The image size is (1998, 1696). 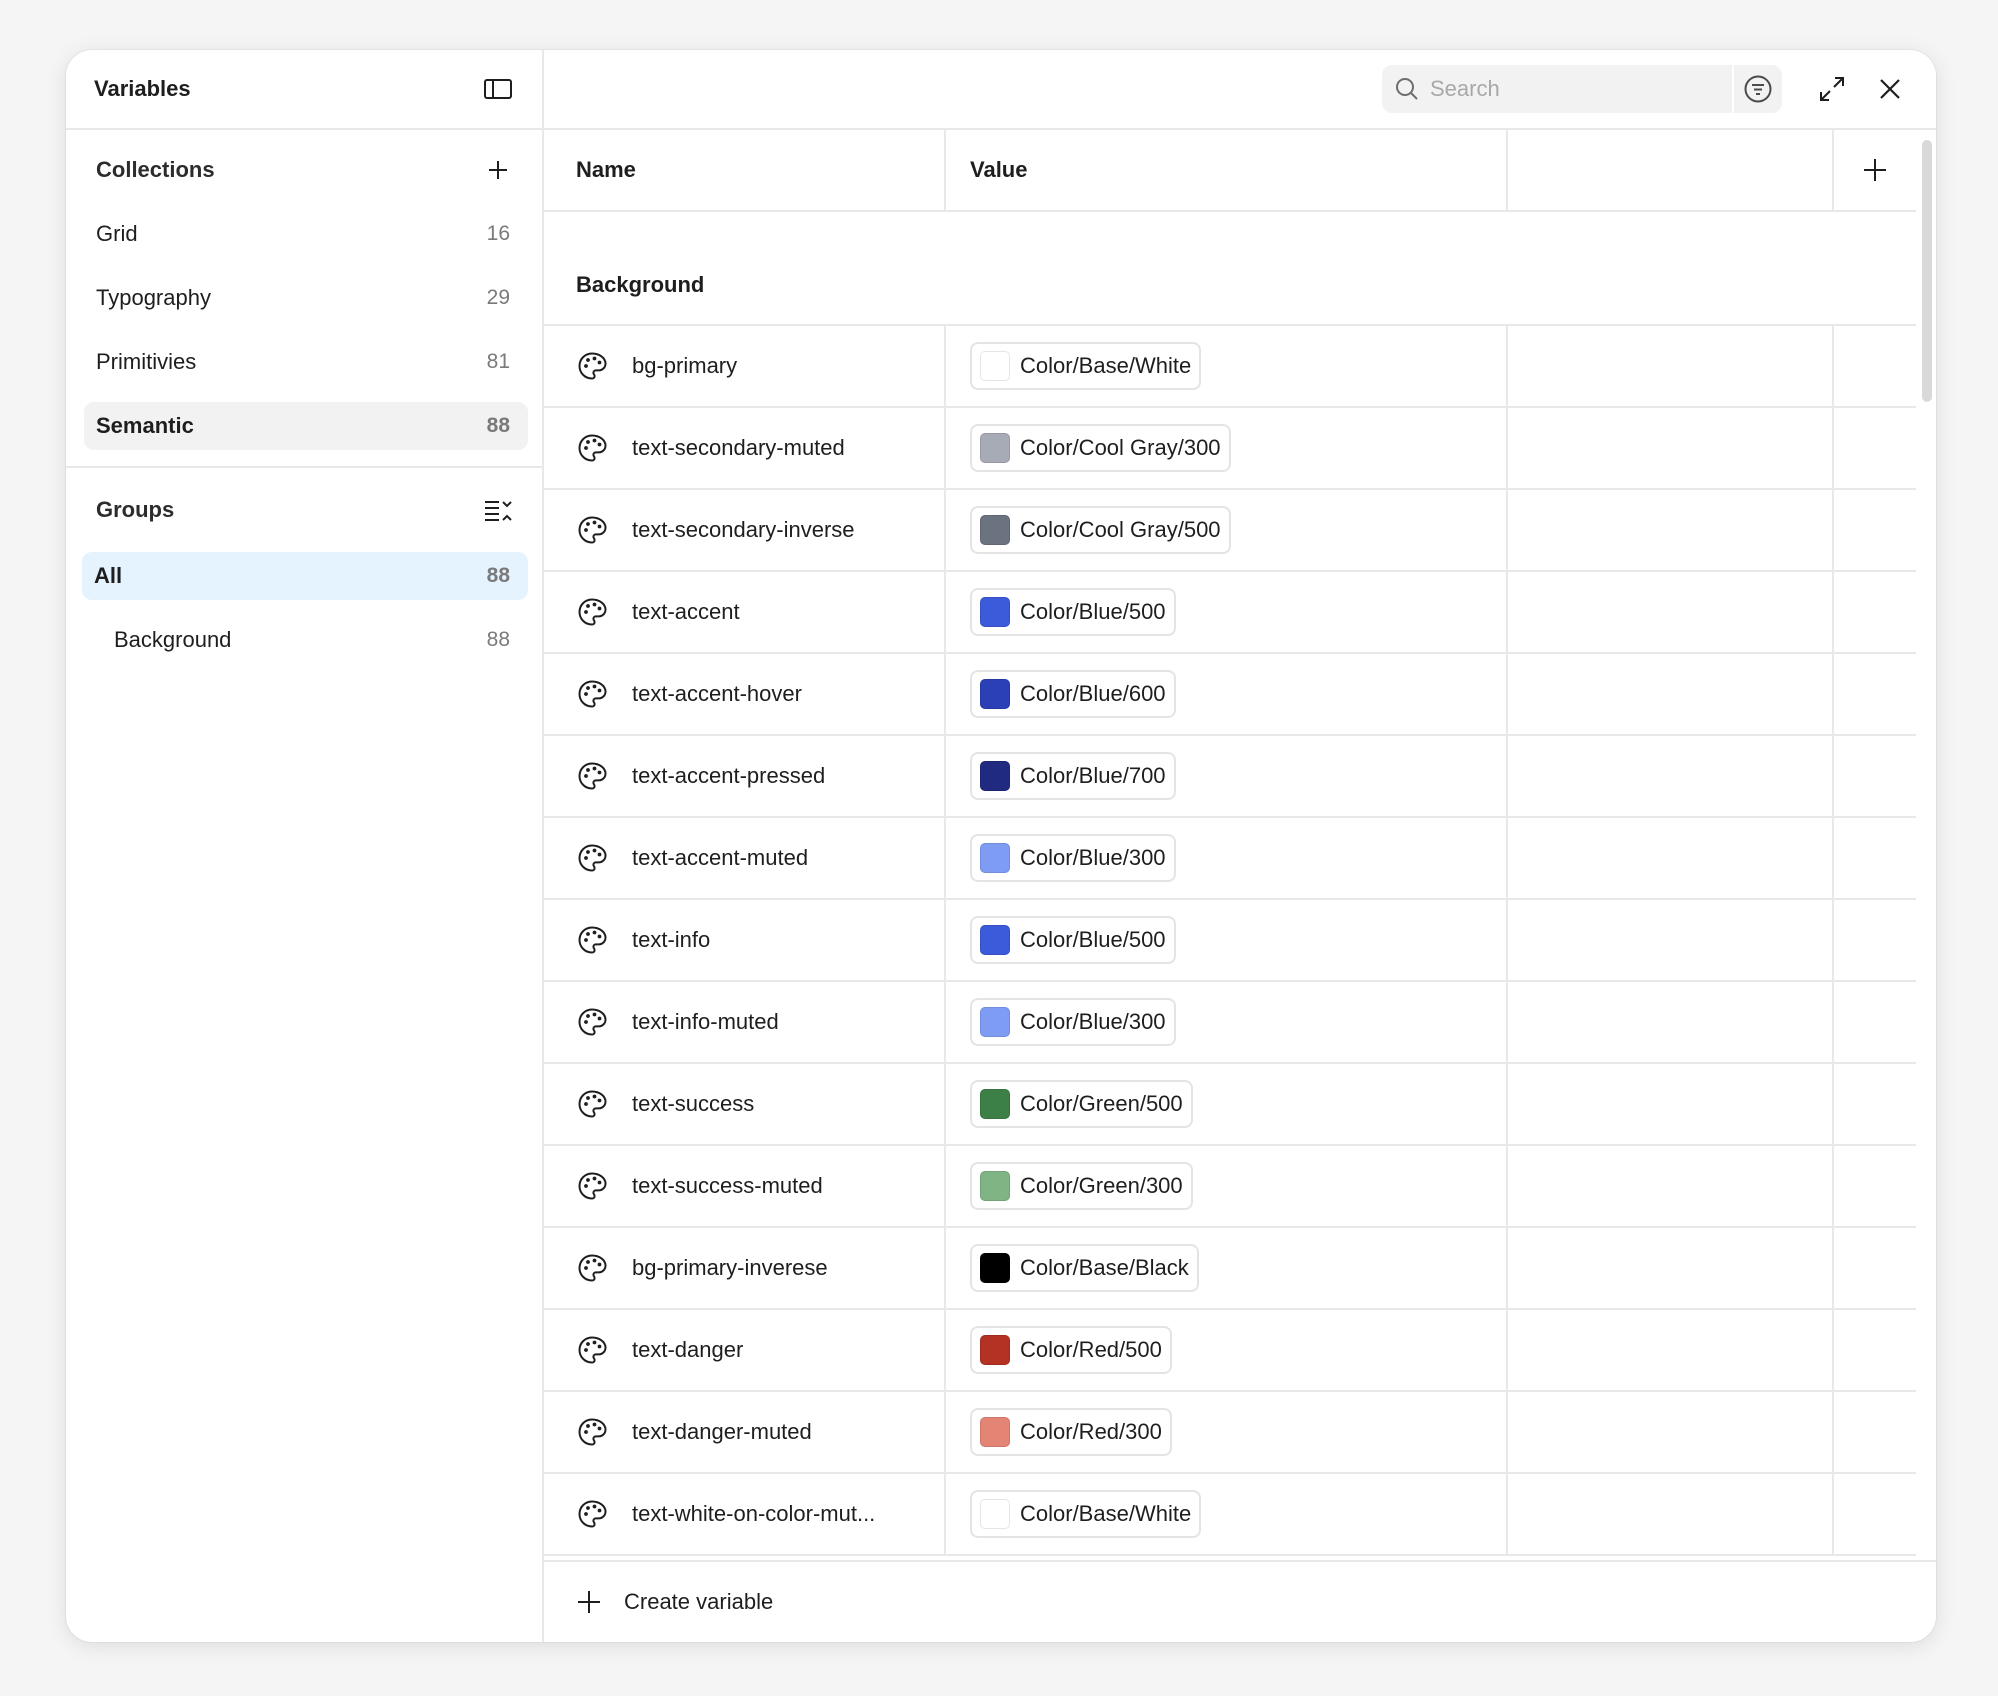 What do you see at coordinates (1084, 1268) in the screenshot?
I see `color-value-pill: Color/Base/Black` at bounding box center [1084, 1268].